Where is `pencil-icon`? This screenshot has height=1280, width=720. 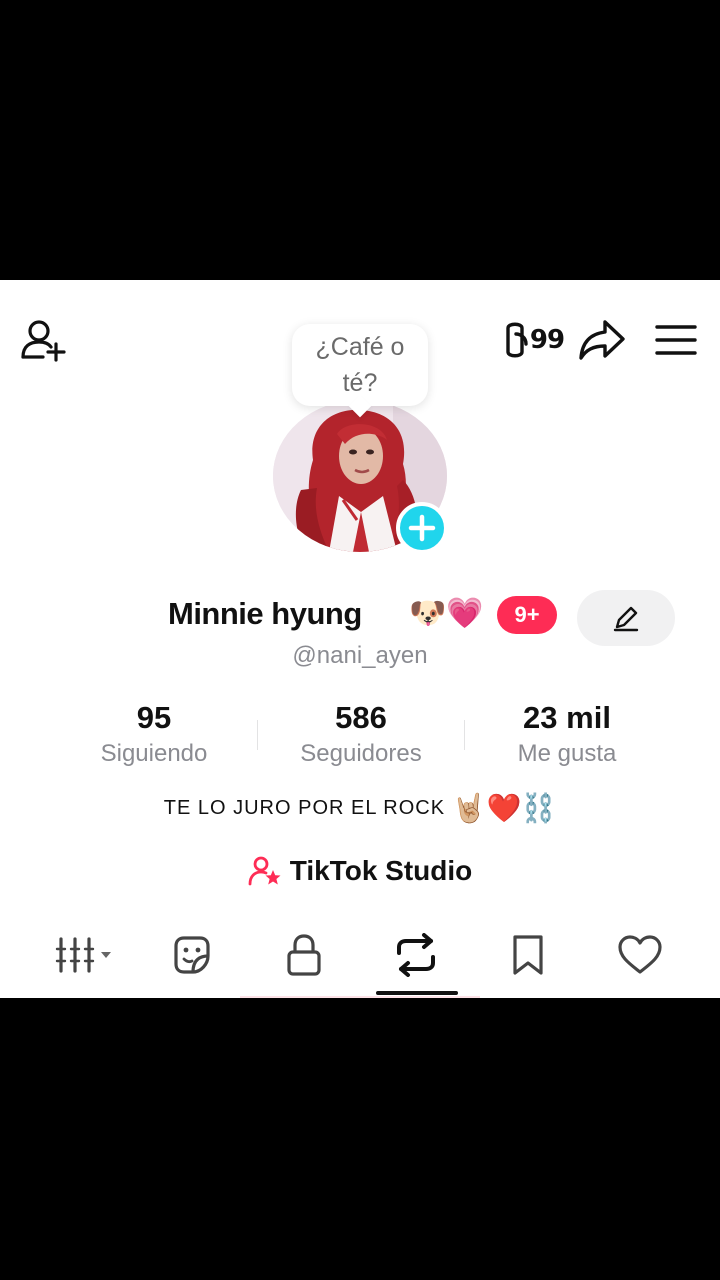 pencil-icon is located at coordinates (626, 619).